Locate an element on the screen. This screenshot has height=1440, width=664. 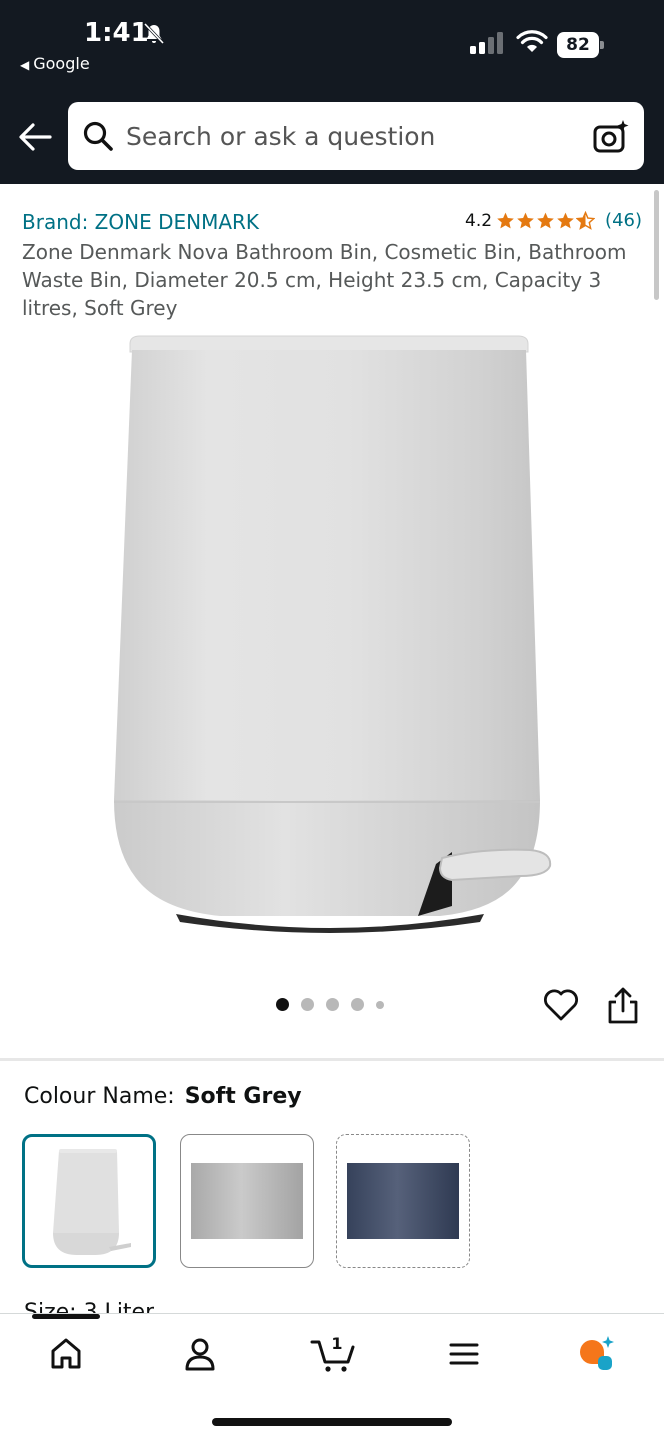
cart-count-badge: 1 is located at coordinates (337, 1343).